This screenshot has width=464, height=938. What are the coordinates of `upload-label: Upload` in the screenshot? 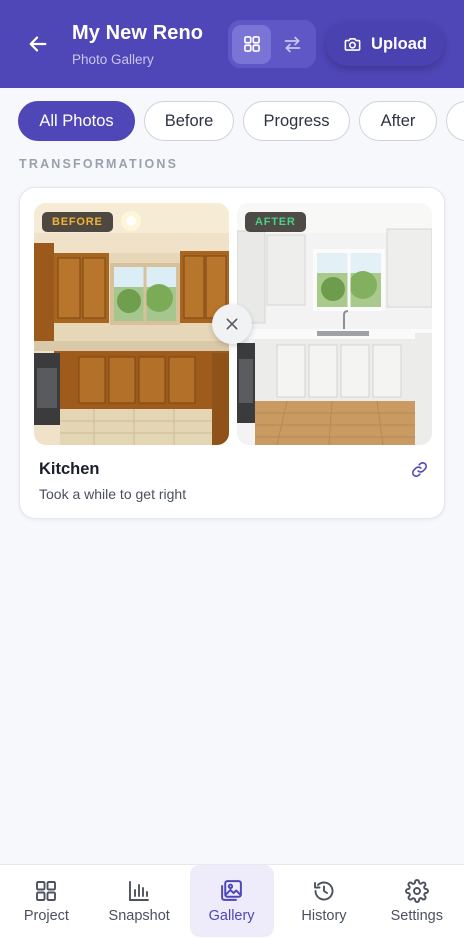 It's located at (399, 43).